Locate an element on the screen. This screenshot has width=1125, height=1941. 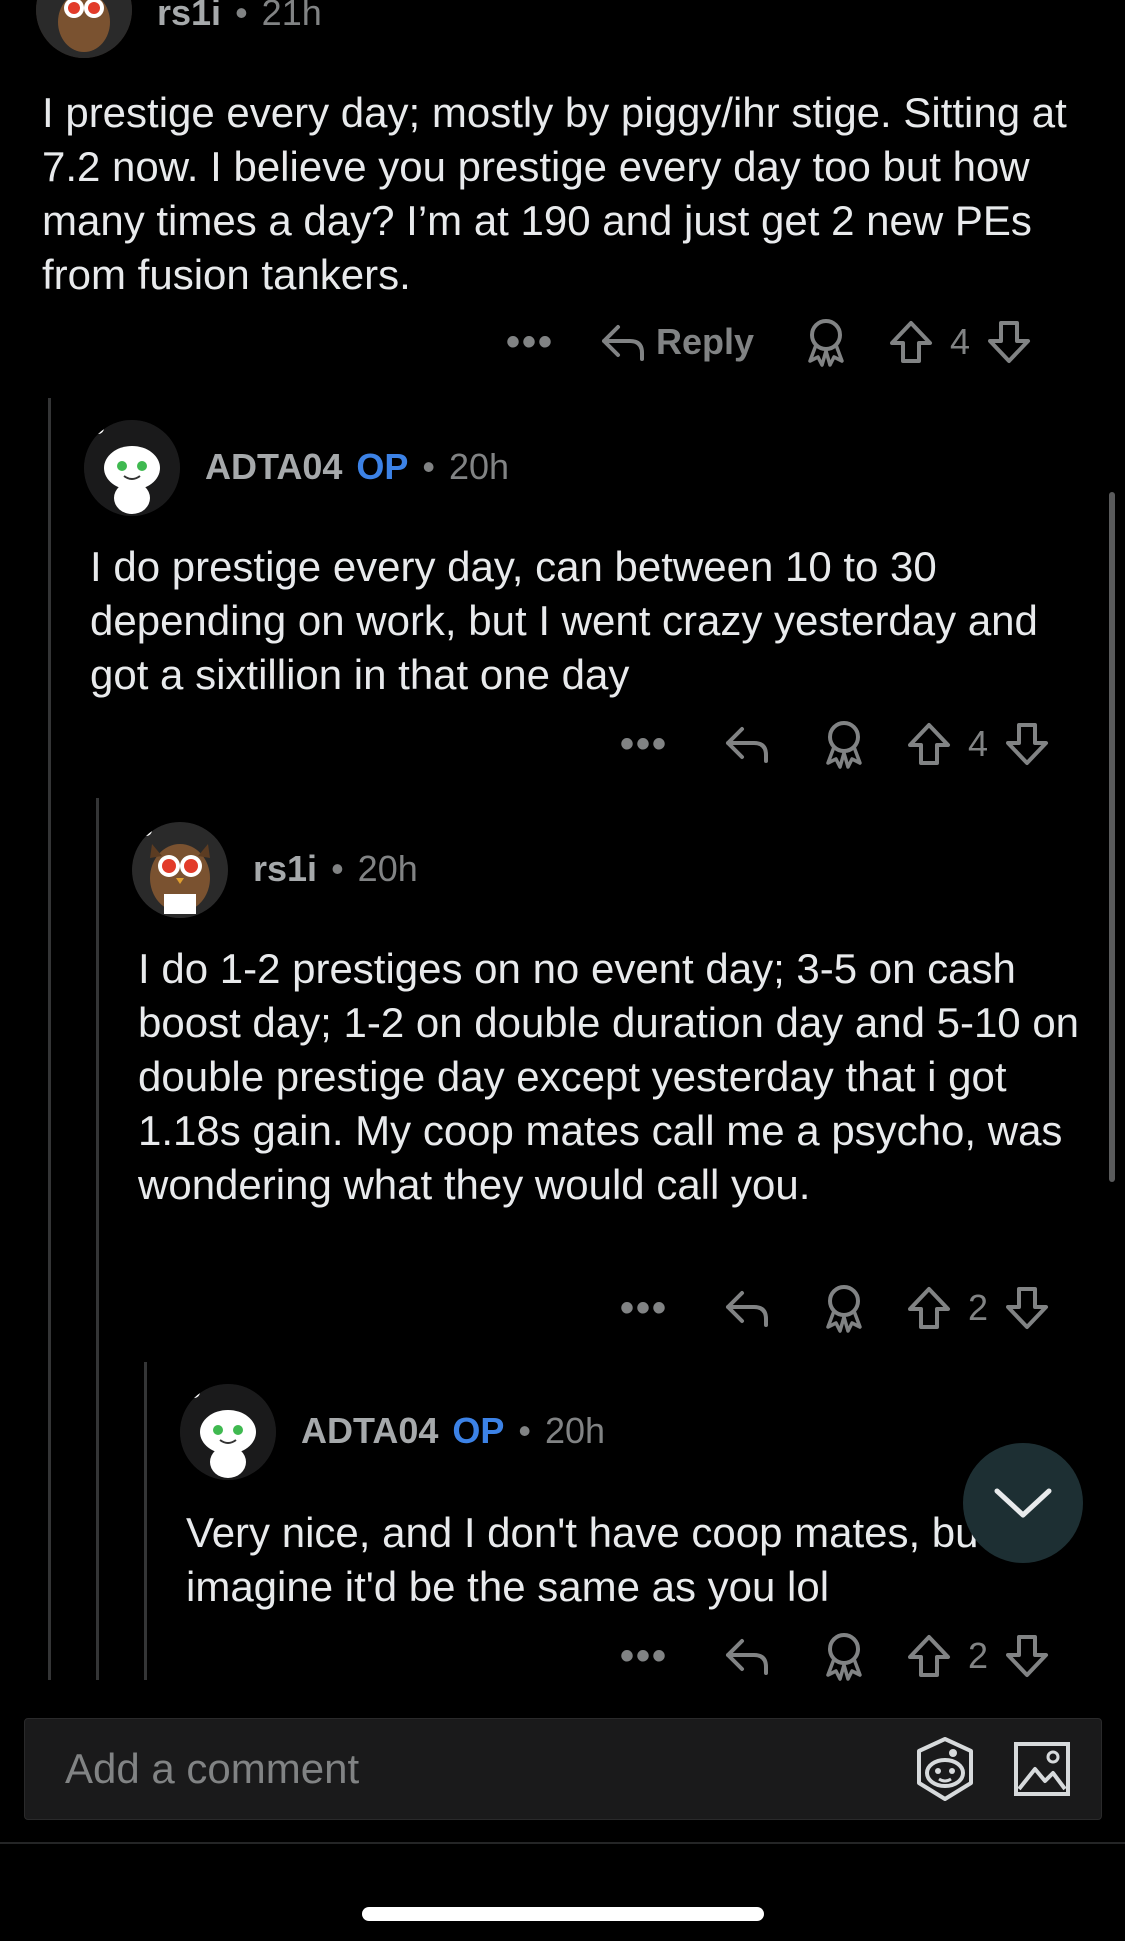
image-button is located at coordinates (1042, 1769).